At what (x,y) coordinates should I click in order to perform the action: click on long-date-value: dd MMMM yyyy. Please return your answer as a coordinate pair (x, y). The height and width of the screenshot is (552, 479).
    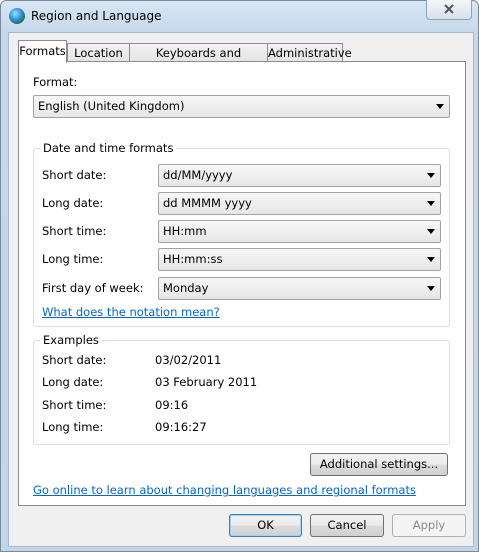
    Looking at the image, I should click on (207, 203).